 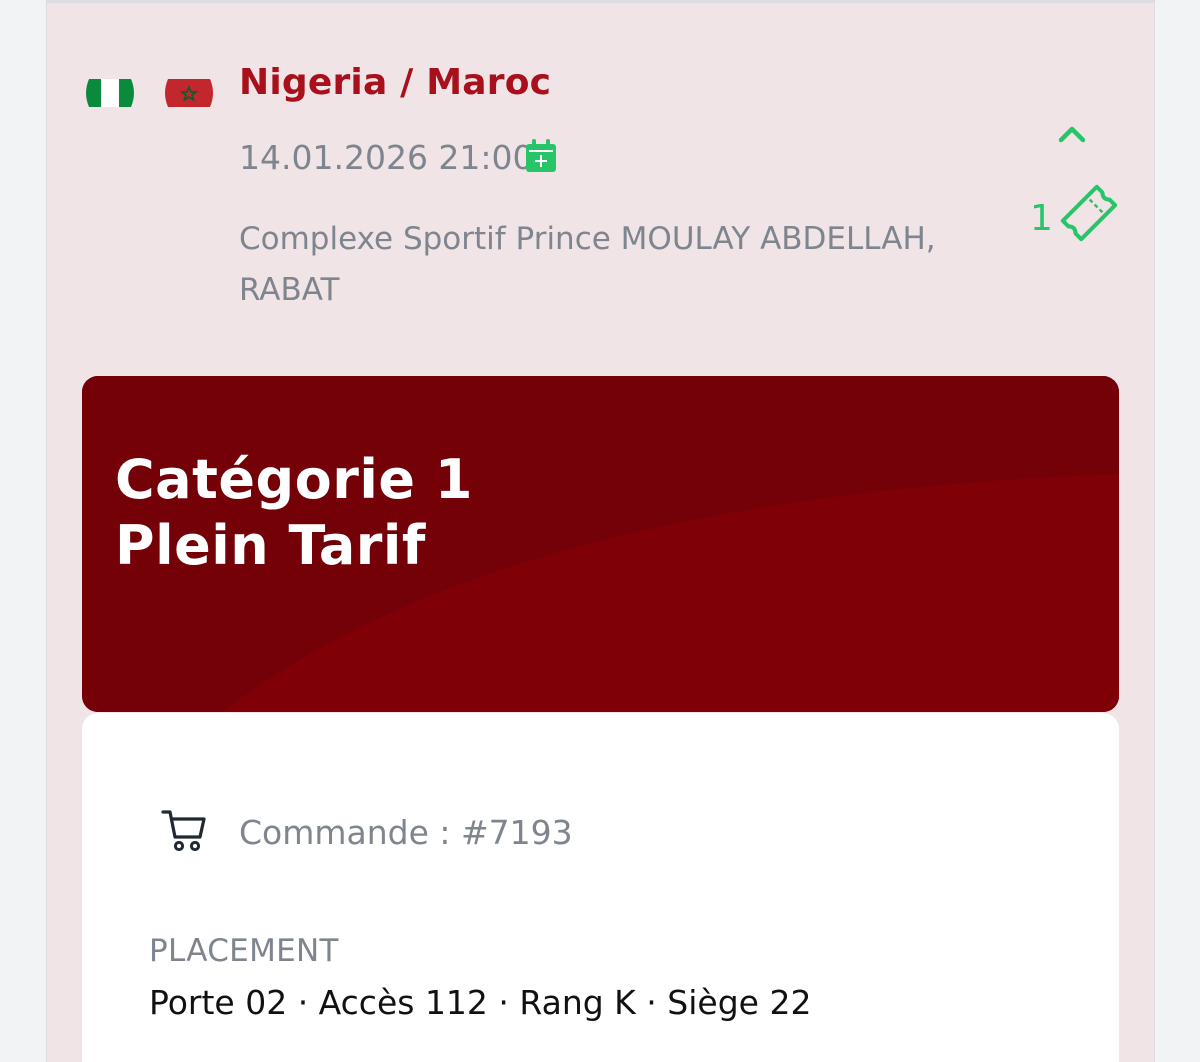 What do you see at coordinates (183, 831) in the screenshot?
I see `cart-icon` at bounding box center [183, 831].